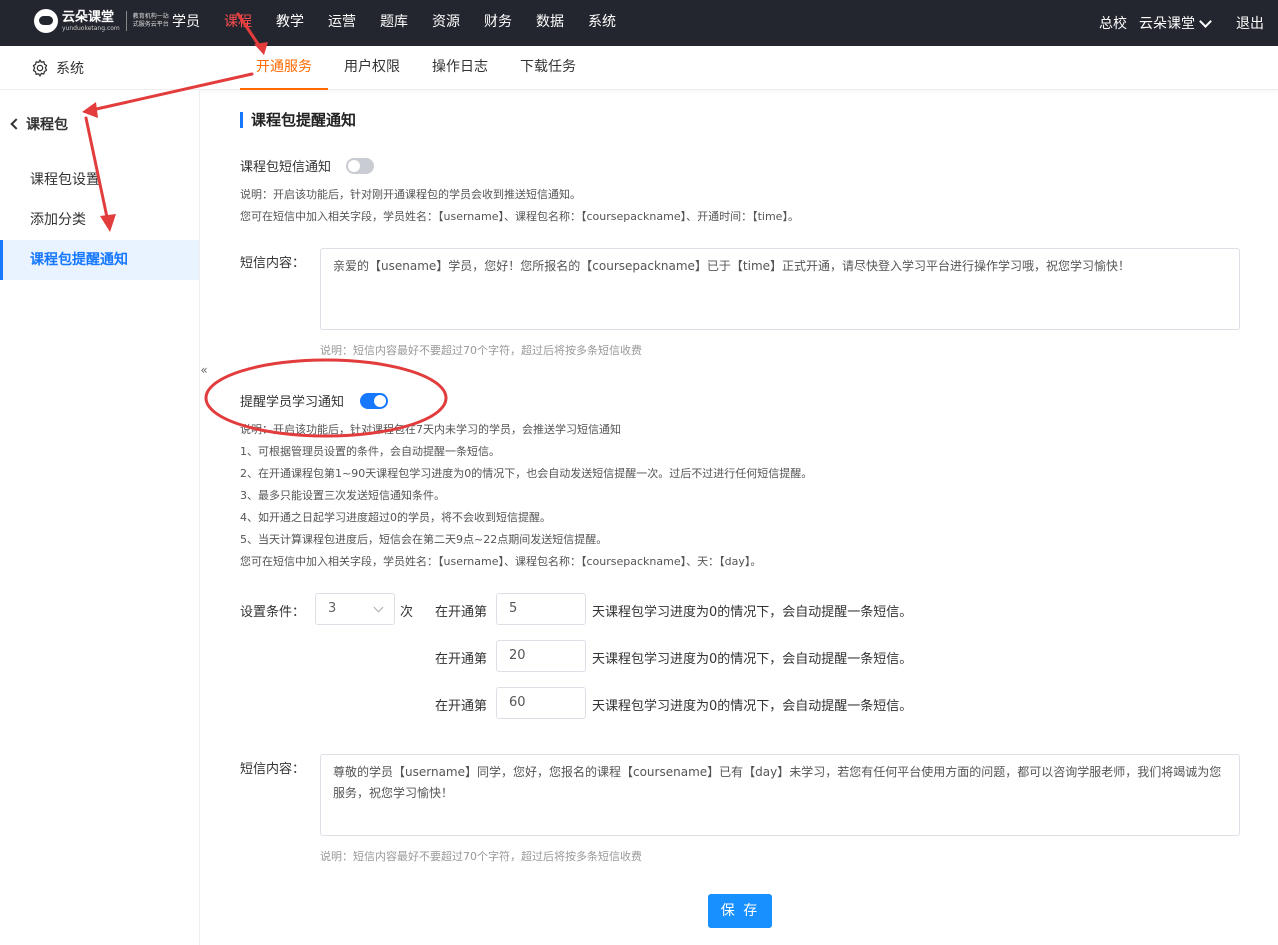 This screenshot has height=945, width=1278. Describe the element at coordinates (740, 911) in the screenshot. I see `save-button: 保 存` at that location.